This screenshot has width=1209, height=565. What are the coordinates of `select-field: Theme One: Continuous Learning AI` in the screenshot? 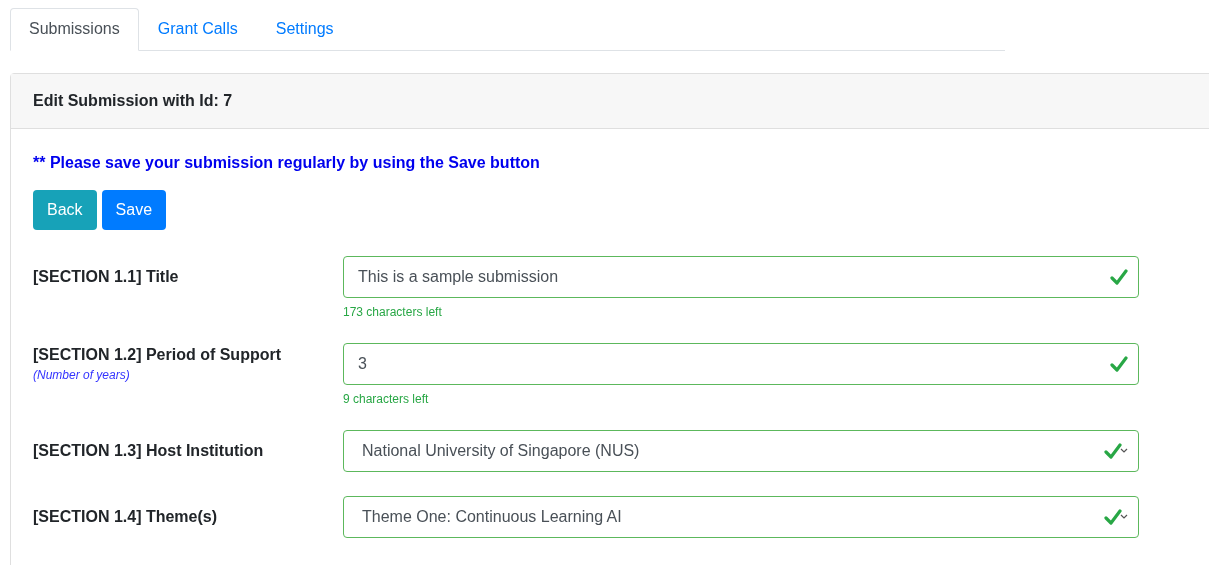 It's located at (741, 517).